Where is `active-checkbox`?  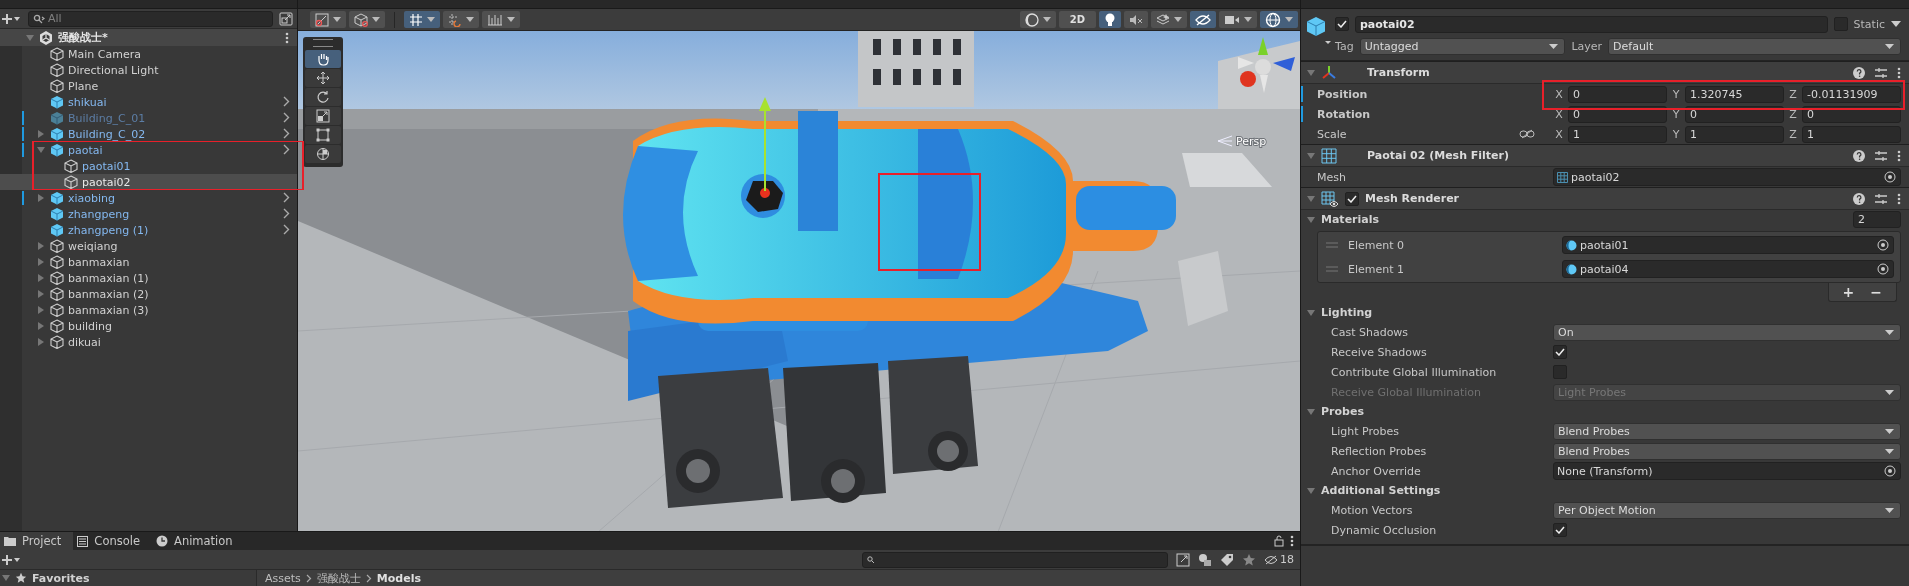
active-checkbox is located at coordinates (1342, 24).